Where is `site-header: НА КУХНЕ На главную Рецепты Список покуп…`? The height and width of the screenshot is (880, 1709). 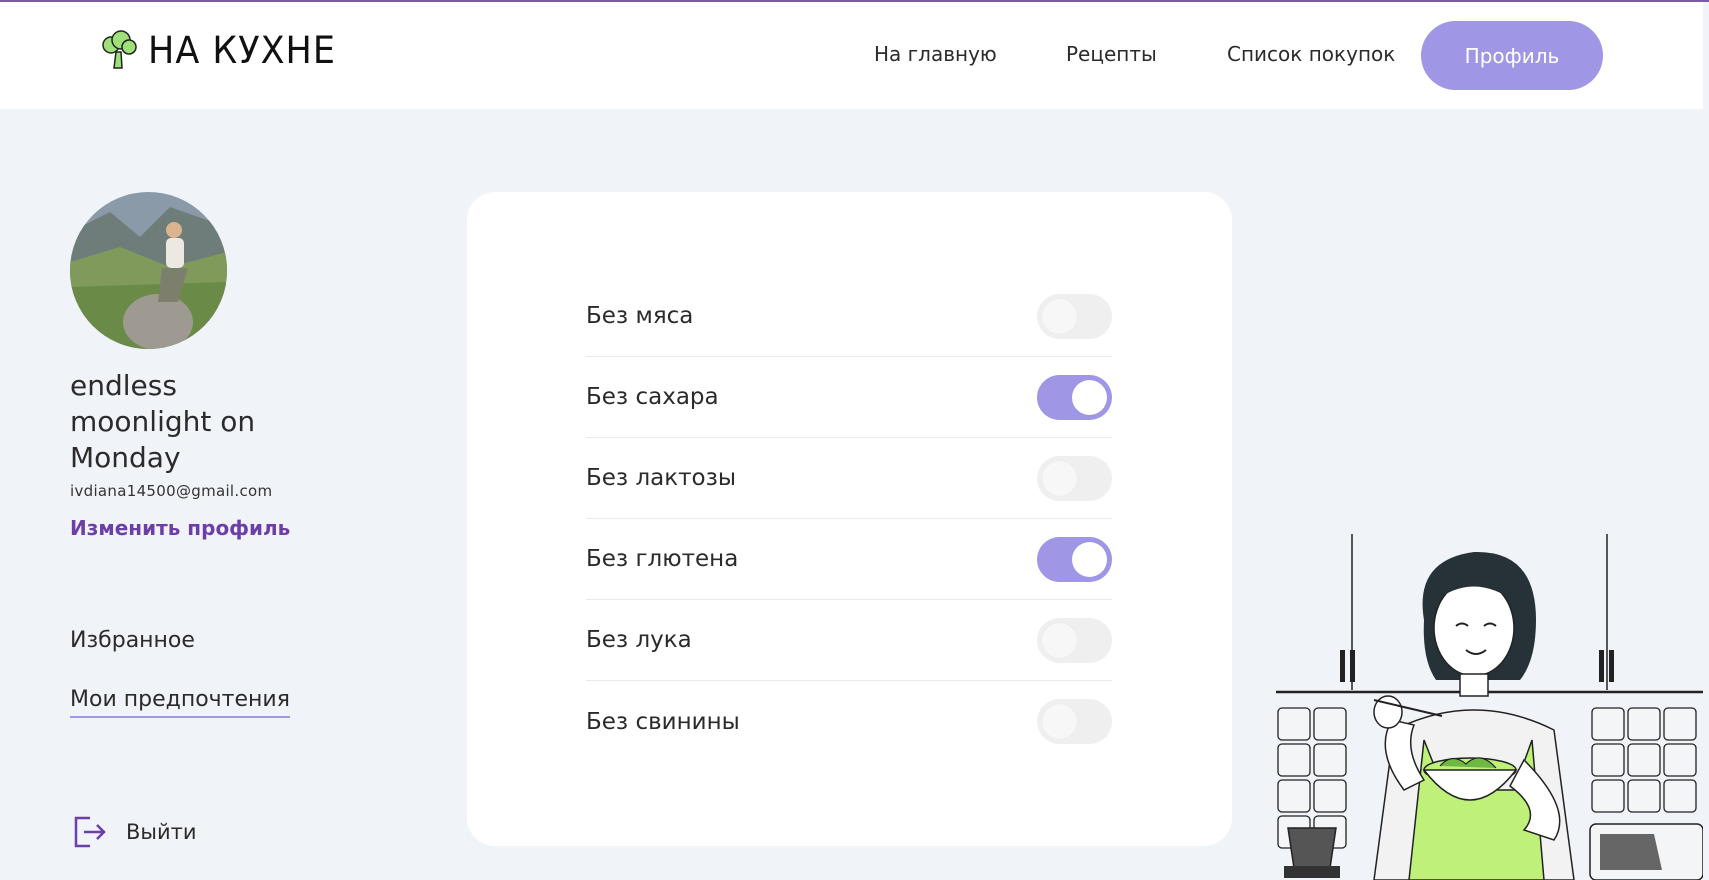 site-header: НА КУХНЕ На главную Рецепты Список покуп… is located at coordinates (851, 55).